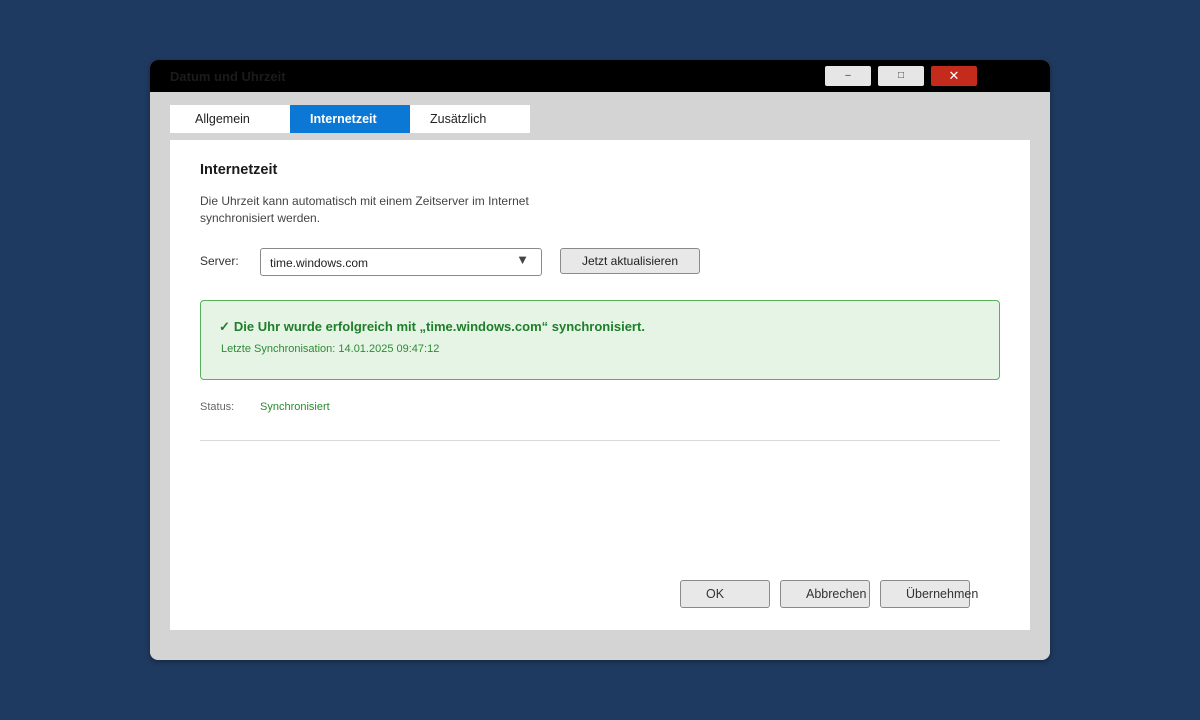  What do you see at coordinates (239, 170) in the screenshot?
I see `panel-title: Internetzeit` at bounding box center [239, 170].